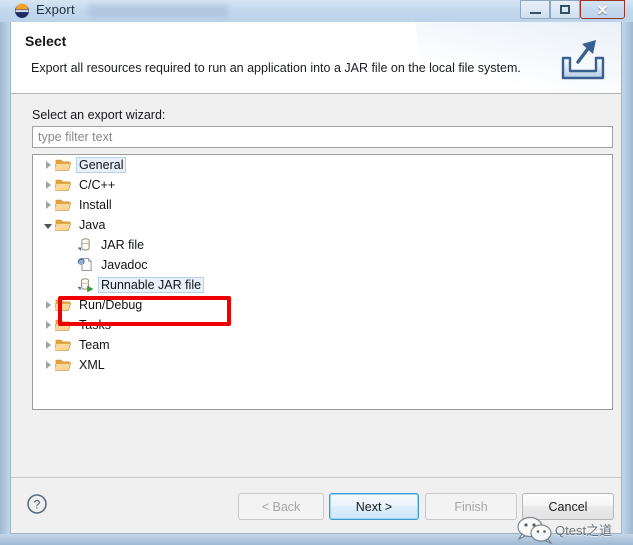  I want to click on close-icon: ✕, so click(602, 9).